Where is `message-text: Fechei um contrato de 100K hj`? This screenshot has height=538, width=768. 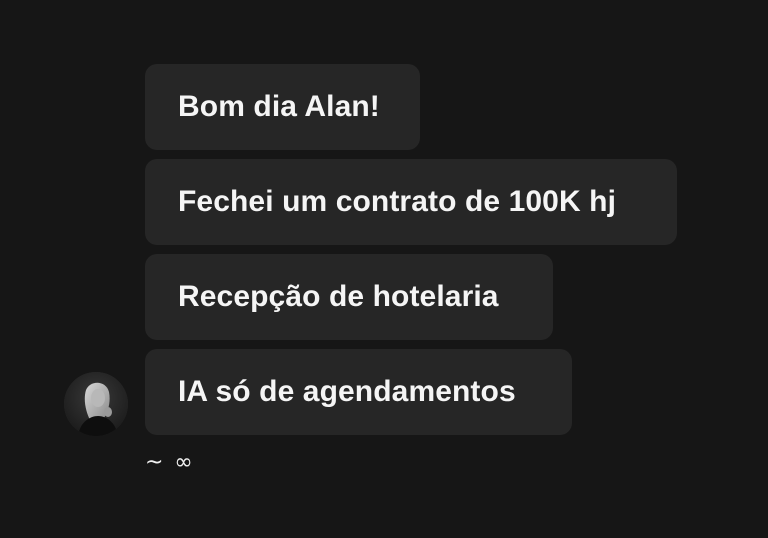 message-text: Fechei um contrato de 100K hj is located at coordinates (397, 201).